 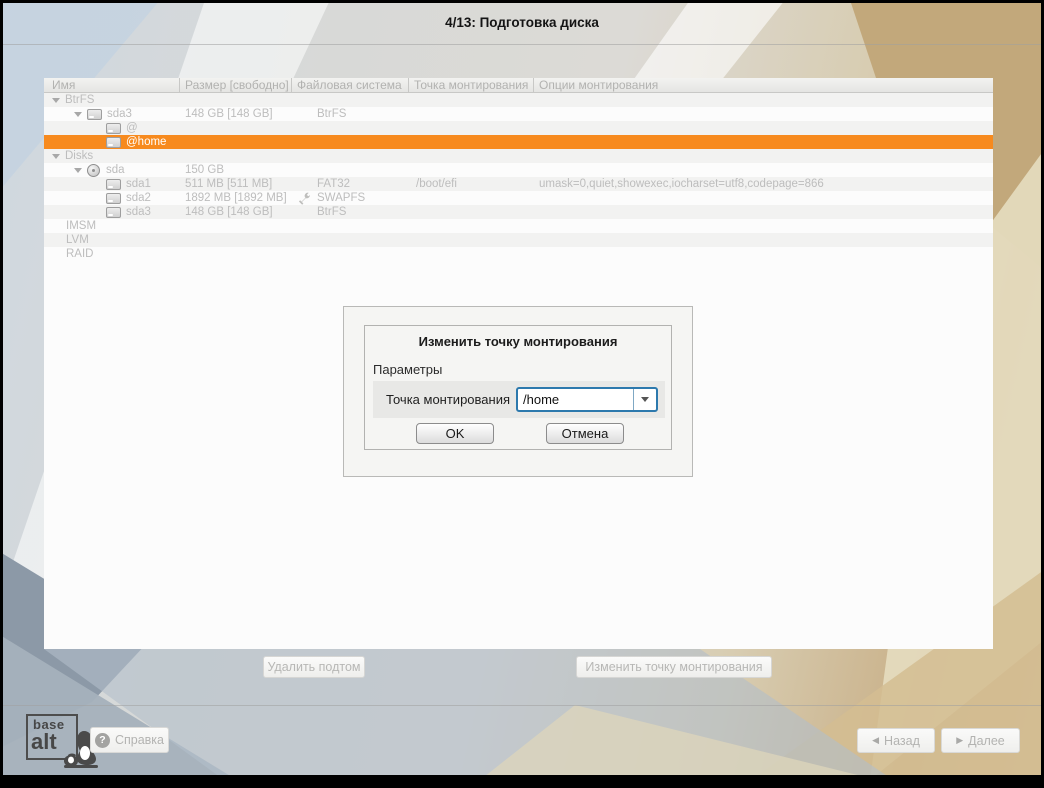 I want to click on table-row-subvol-root: @, so click(x=518, y=128).